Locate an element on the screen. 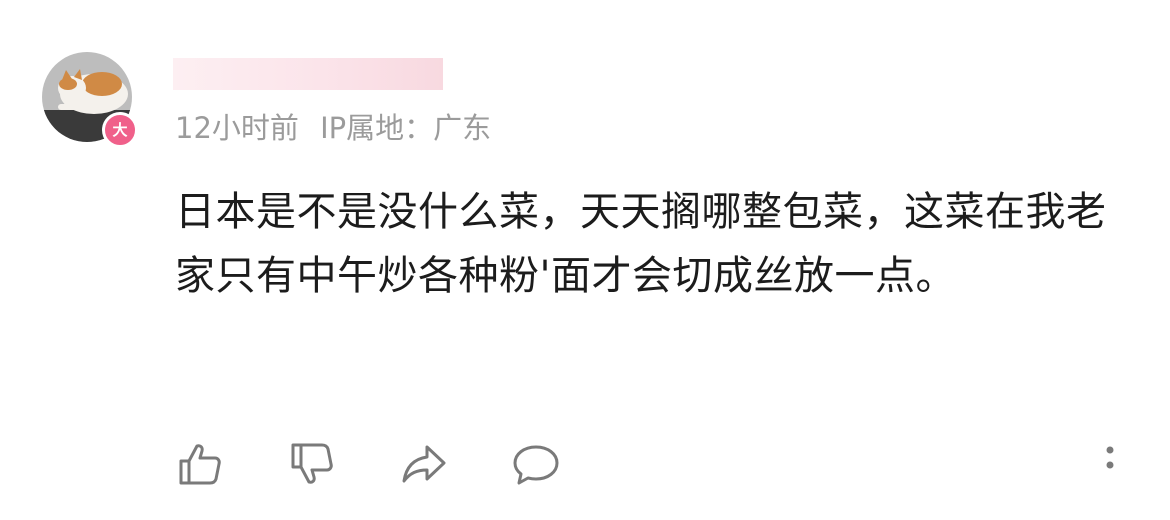 This screenshot has height=520, width=1170. thumbs-up-icon is located at coordinates (200, 464).